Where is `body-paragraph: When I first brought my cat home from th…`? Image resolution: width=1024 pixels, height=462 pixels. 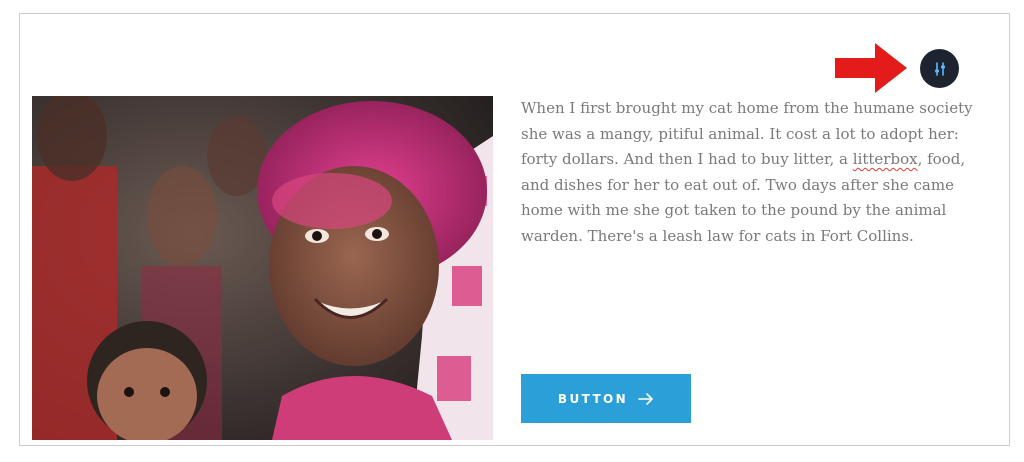
body-paragraph: When I first brought my cat home from th… is located at coordinates (751, 172).